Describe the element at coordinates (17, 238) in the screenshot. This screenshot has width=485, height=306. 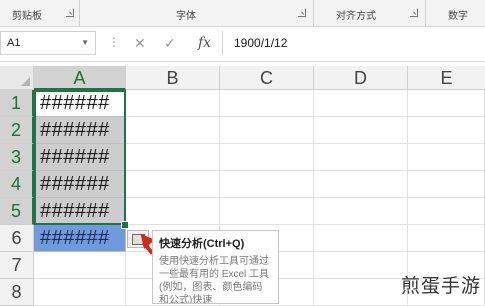
I see `row-header-6: 6` at that location.